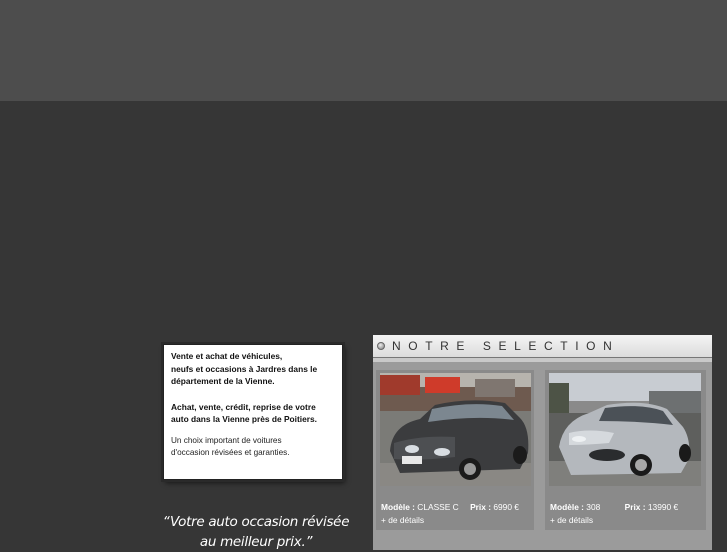  Describe the element at coordinates (663, 507) in the screenshot. I see `car-price: 13990 €` at that location.